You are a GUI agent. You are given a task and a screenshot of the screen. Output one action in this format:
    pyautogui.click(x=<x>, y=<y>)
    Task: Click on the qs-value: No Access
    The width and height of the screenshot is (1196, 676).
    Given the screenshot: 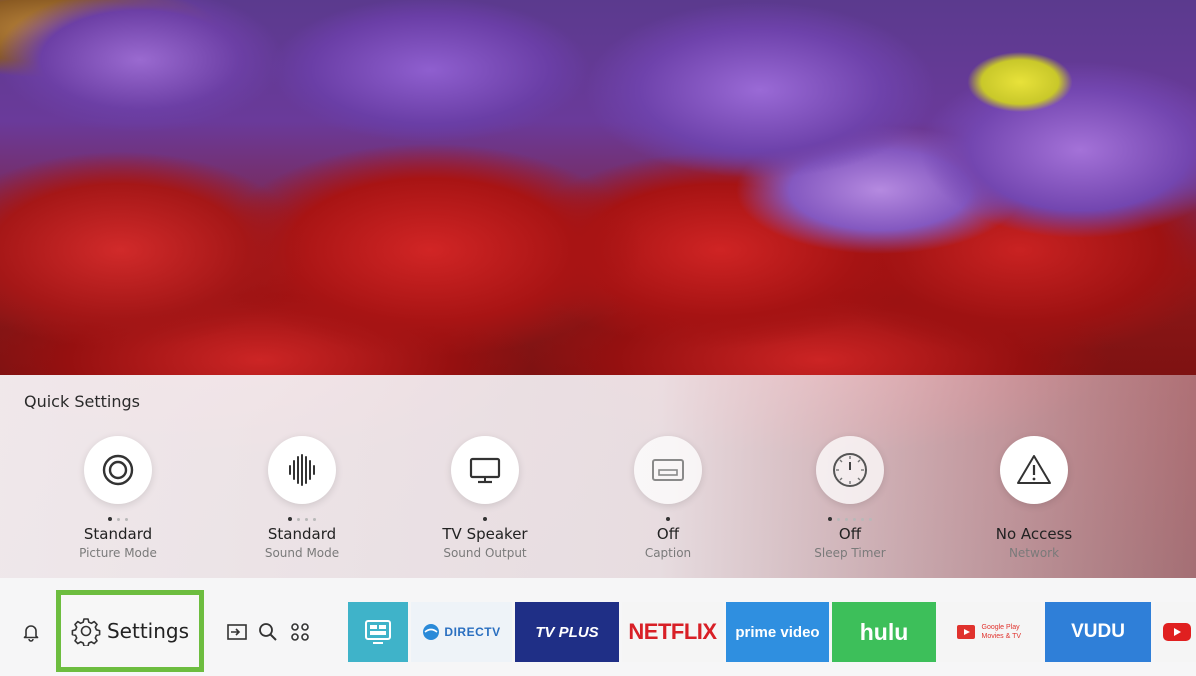 What is the action you would take?
    pyautogui.click(x=1034, y=534)
    